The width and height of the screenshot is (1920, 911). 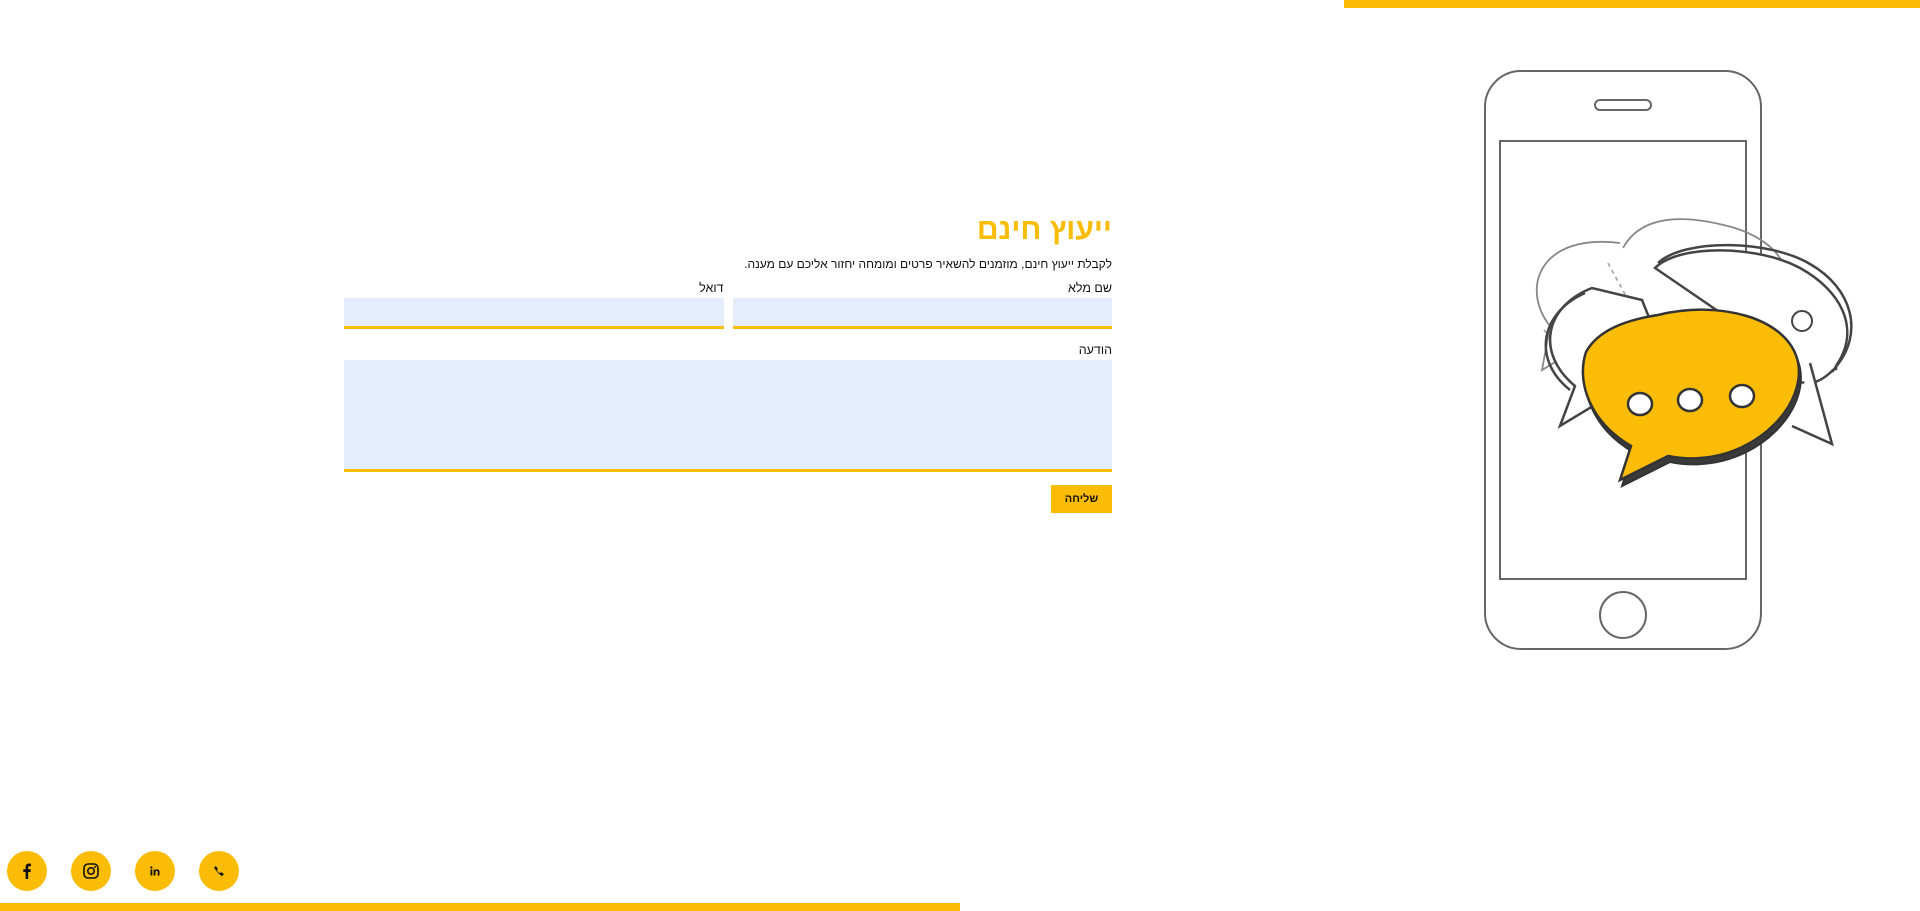 I want to click on phone-link, so click(x=219, y=871).